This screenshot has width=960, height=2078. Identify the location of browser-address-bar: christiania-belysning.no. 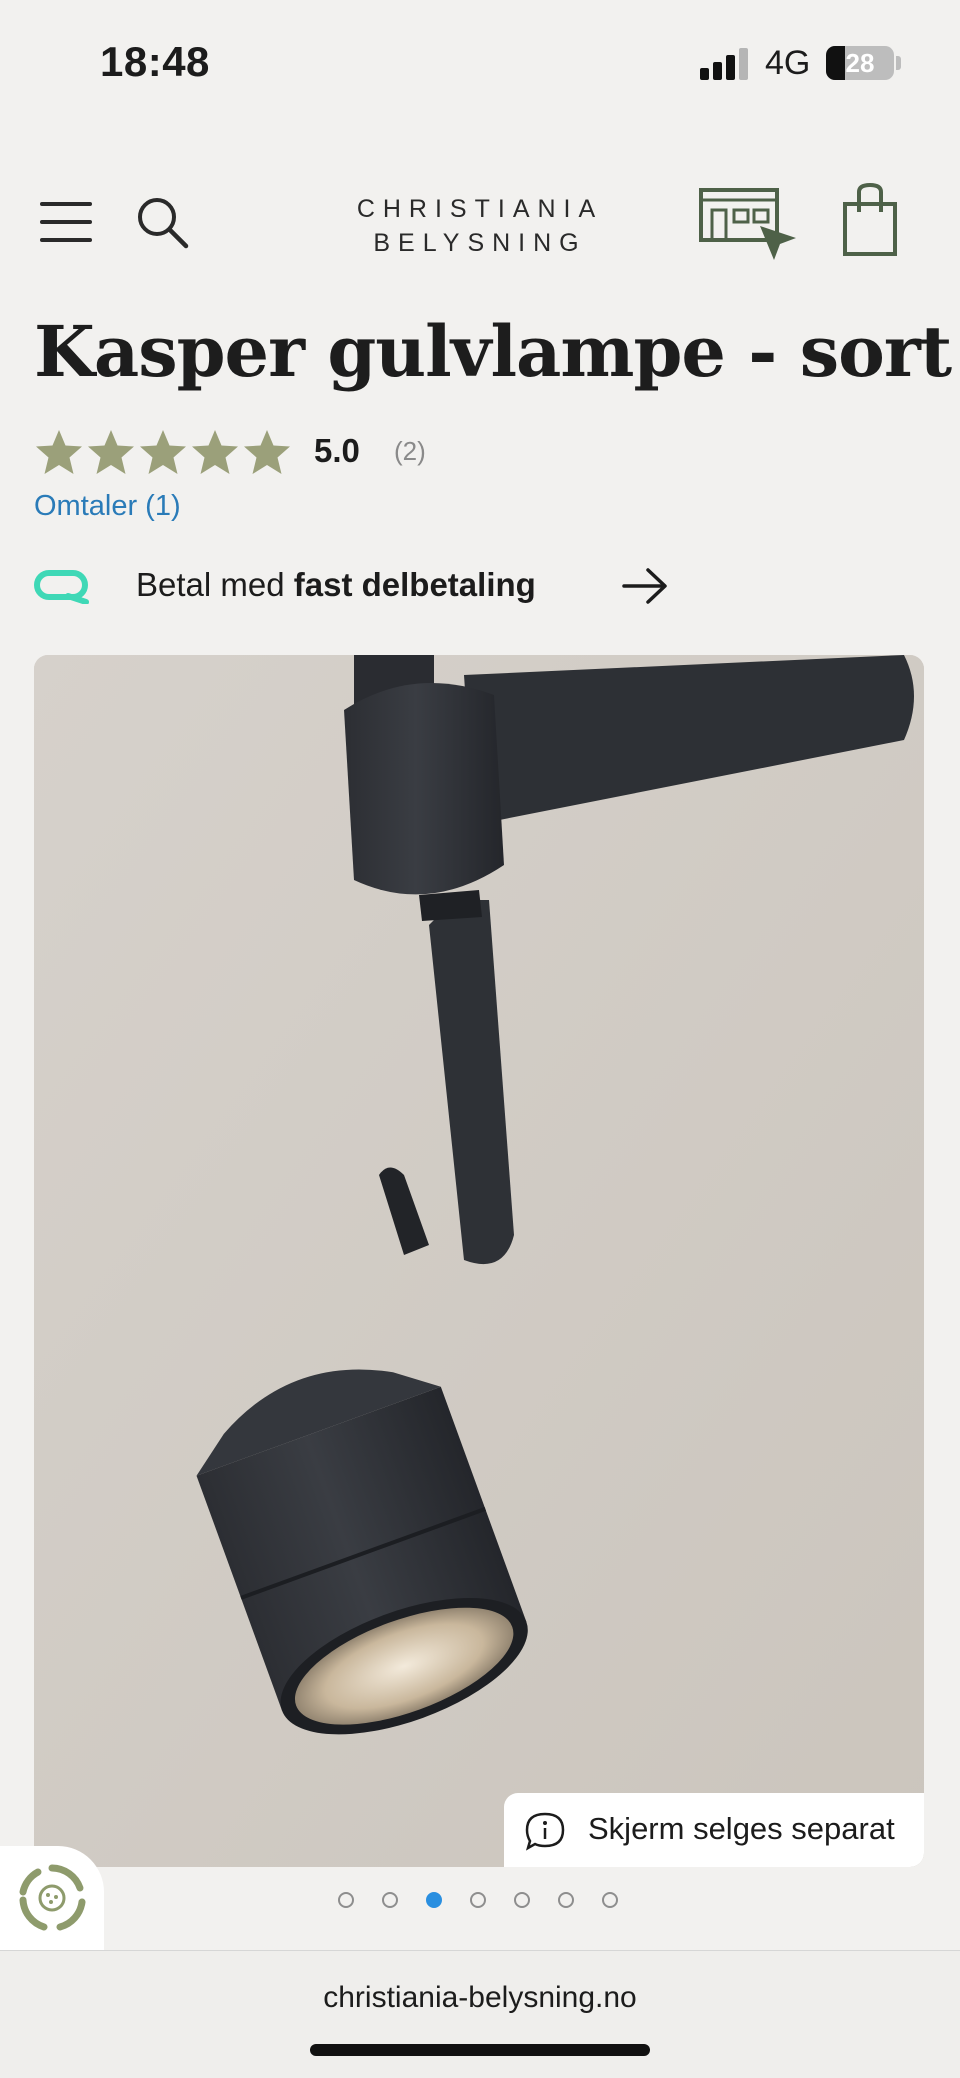
(480, 2014).